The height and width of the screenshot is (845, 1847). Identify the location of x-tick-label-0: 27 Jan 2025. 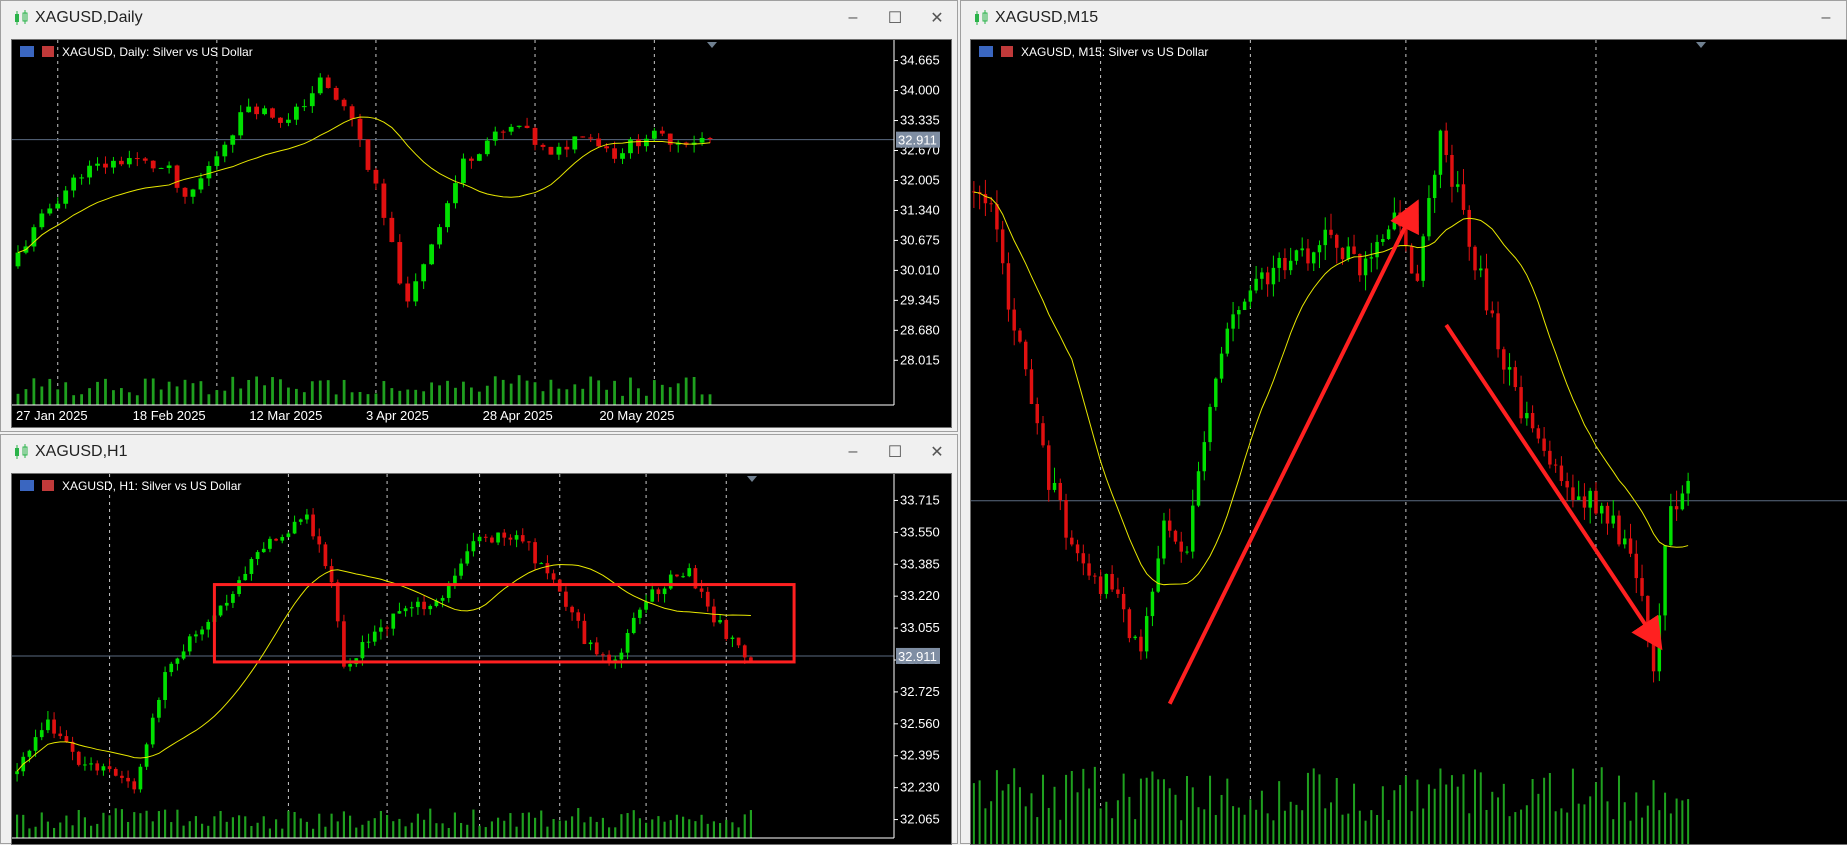
(52, 415).